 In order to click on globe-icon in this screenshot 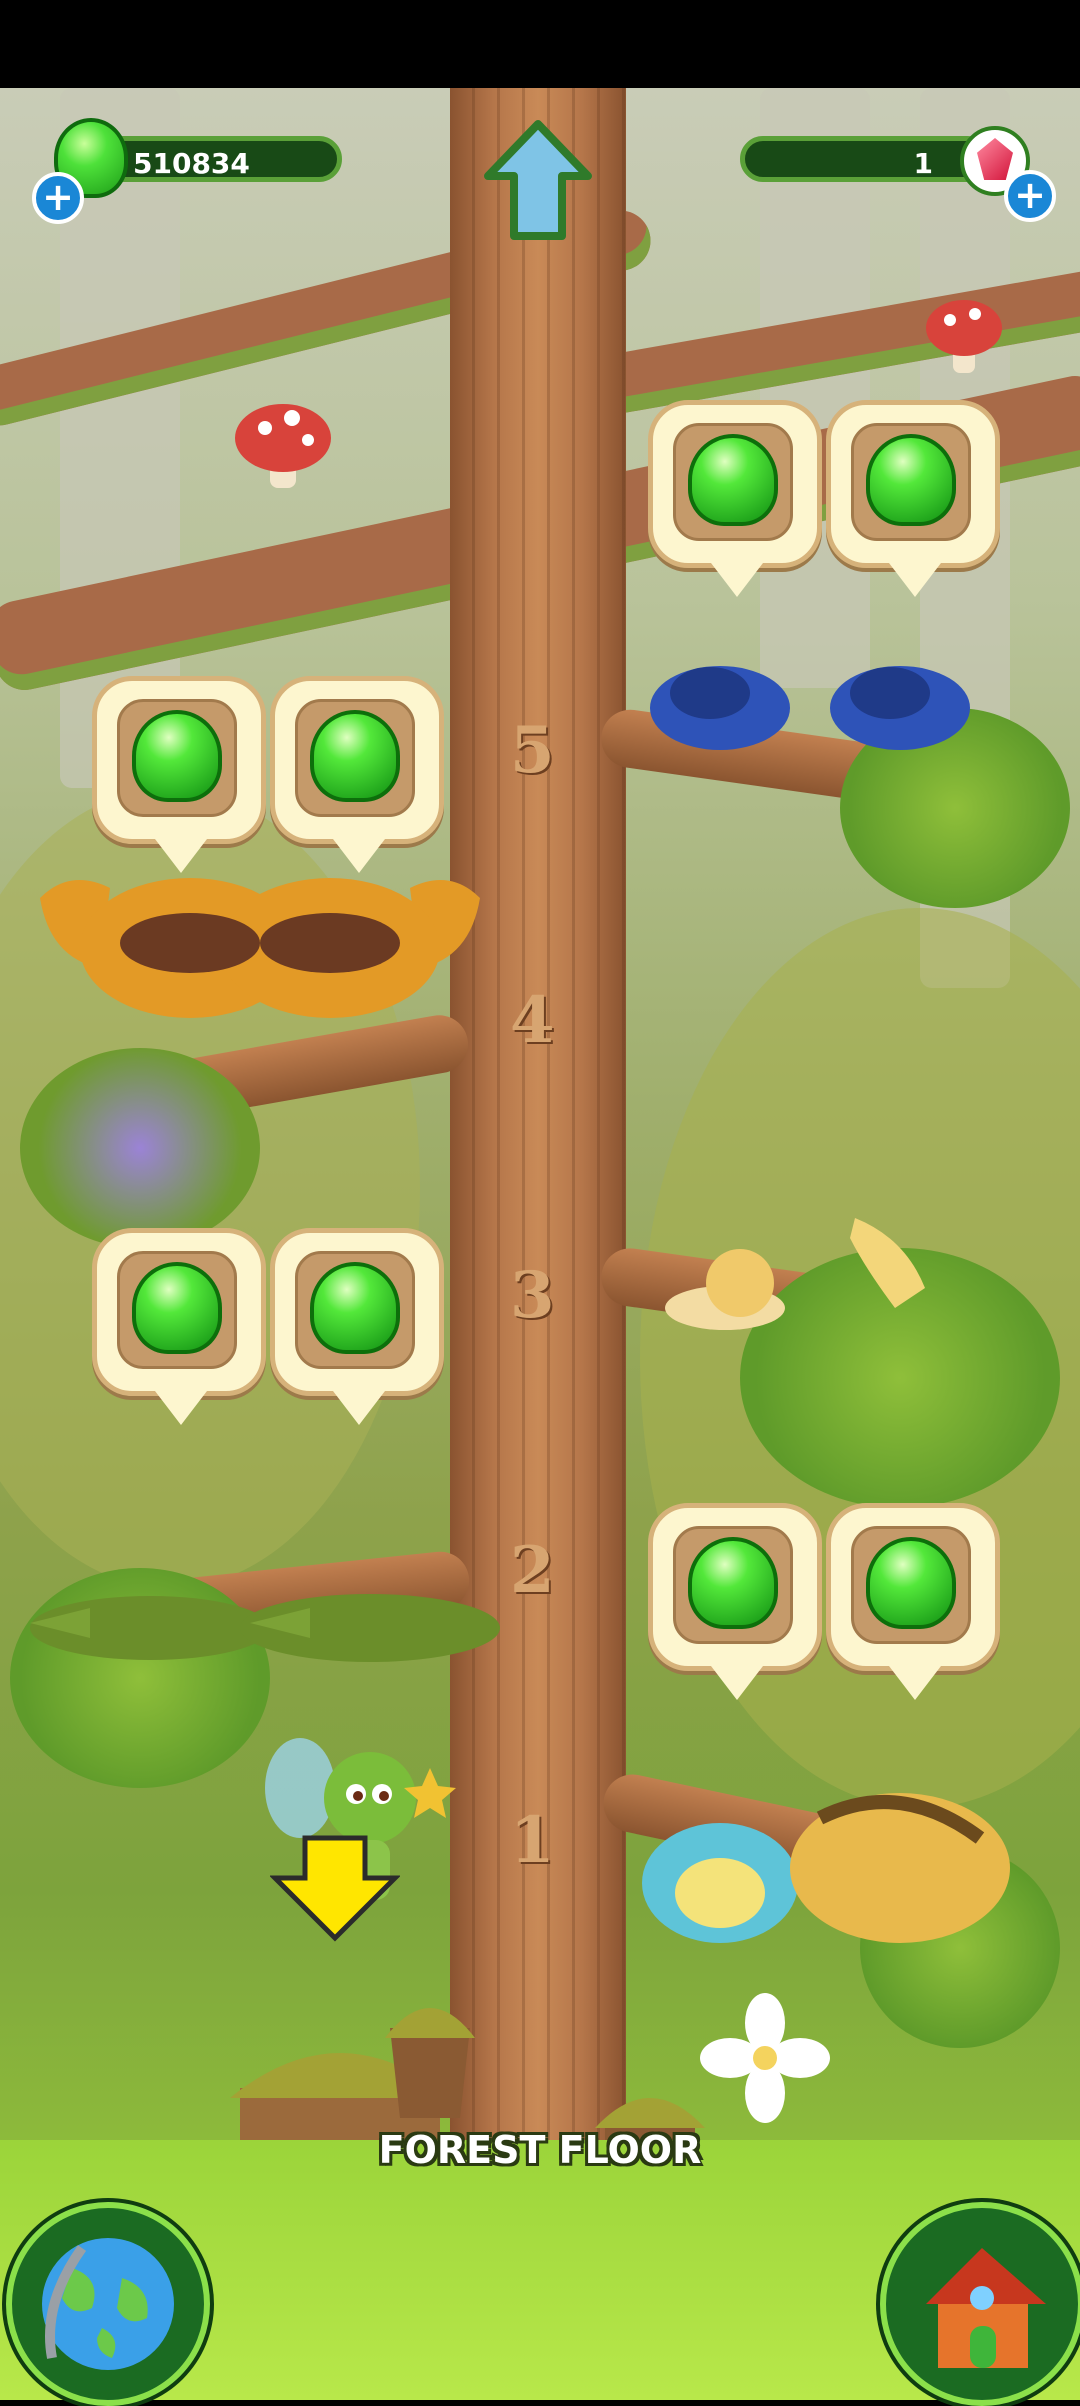, I will do `click(108, 2304)`.